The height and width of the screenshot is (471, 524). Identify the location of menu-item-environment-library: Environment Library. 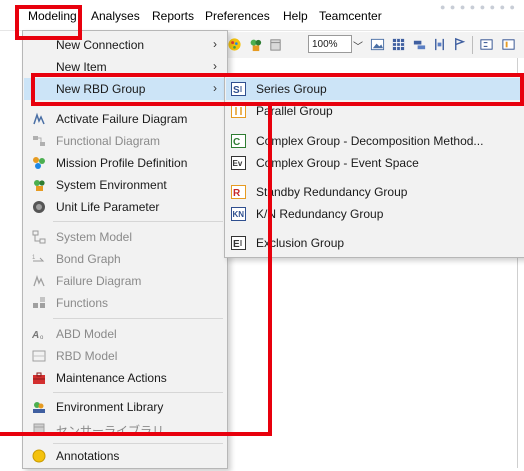
(124, 407).